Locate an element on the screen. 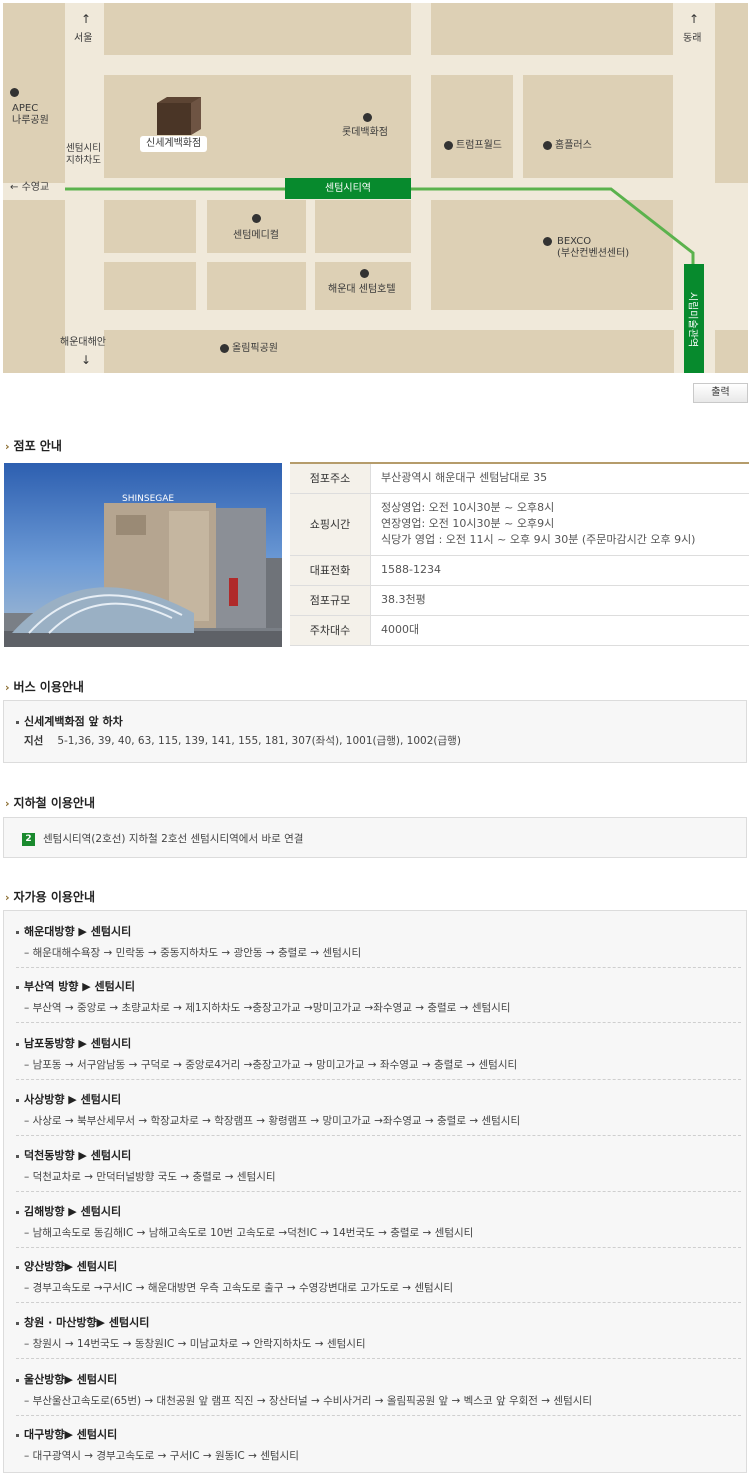 Image resolution: width=752 pixels, height=1476 pixels. car-route-title-text: 남포동방향 ▶ 센텀시티 is located at coordinates (78, 1043).